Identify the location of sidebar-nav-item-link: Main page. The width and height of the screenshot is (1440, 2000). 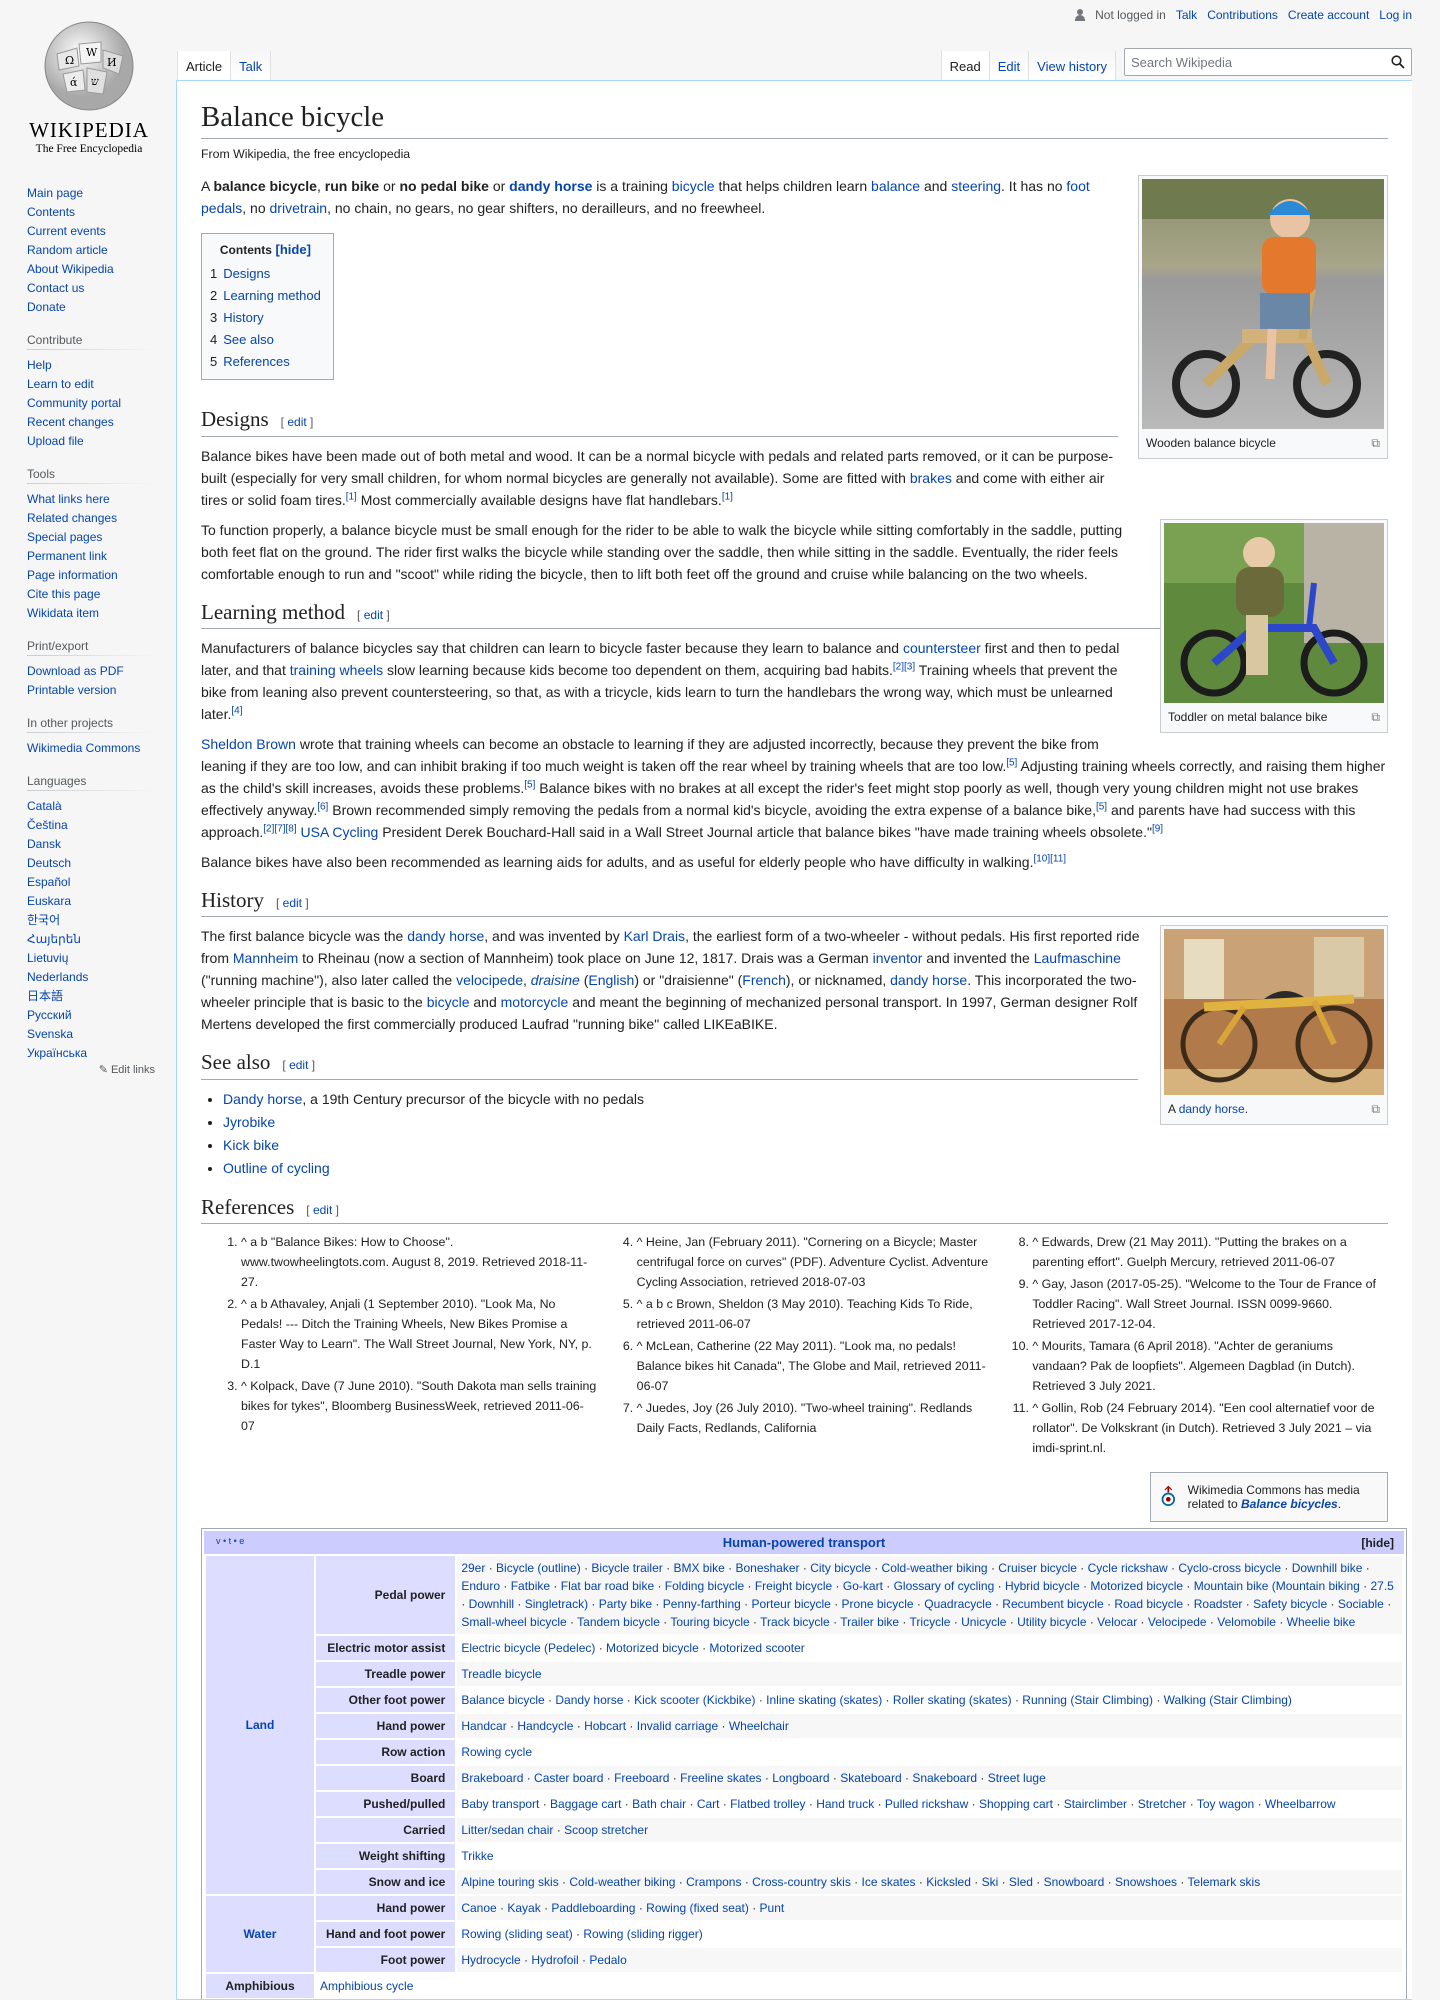
(55, 193).